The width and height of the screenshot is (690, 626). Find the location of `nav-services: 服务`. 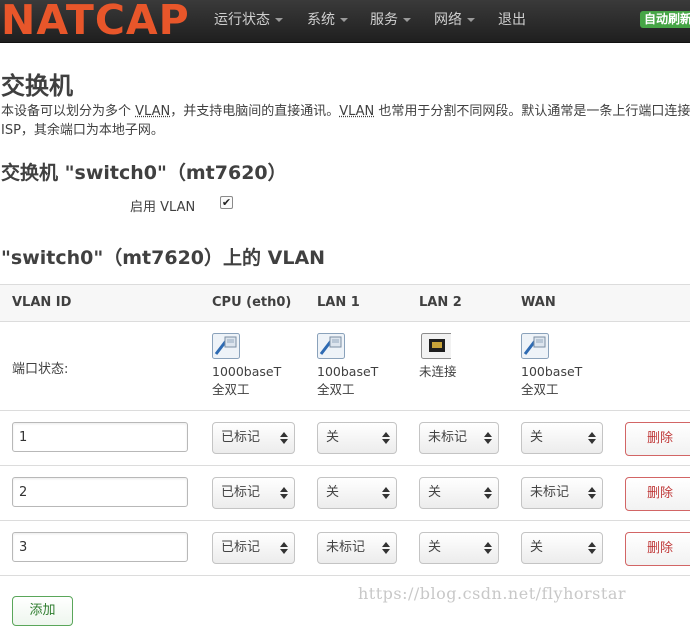

nav-services: 服务 is located at coordinates (390, 21).